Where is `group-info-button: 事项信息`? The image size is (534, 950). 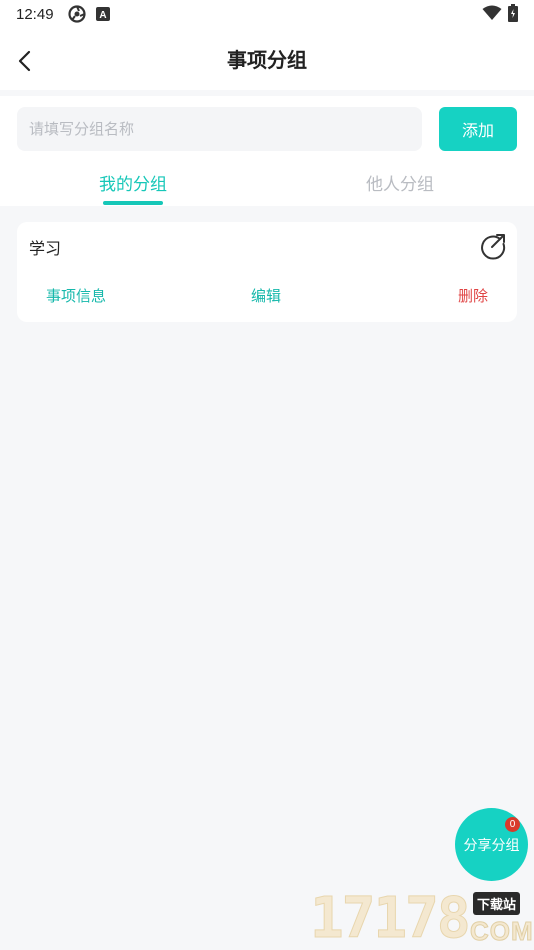
group-info-button: 事项信息 is located at coordinates (76, 295).